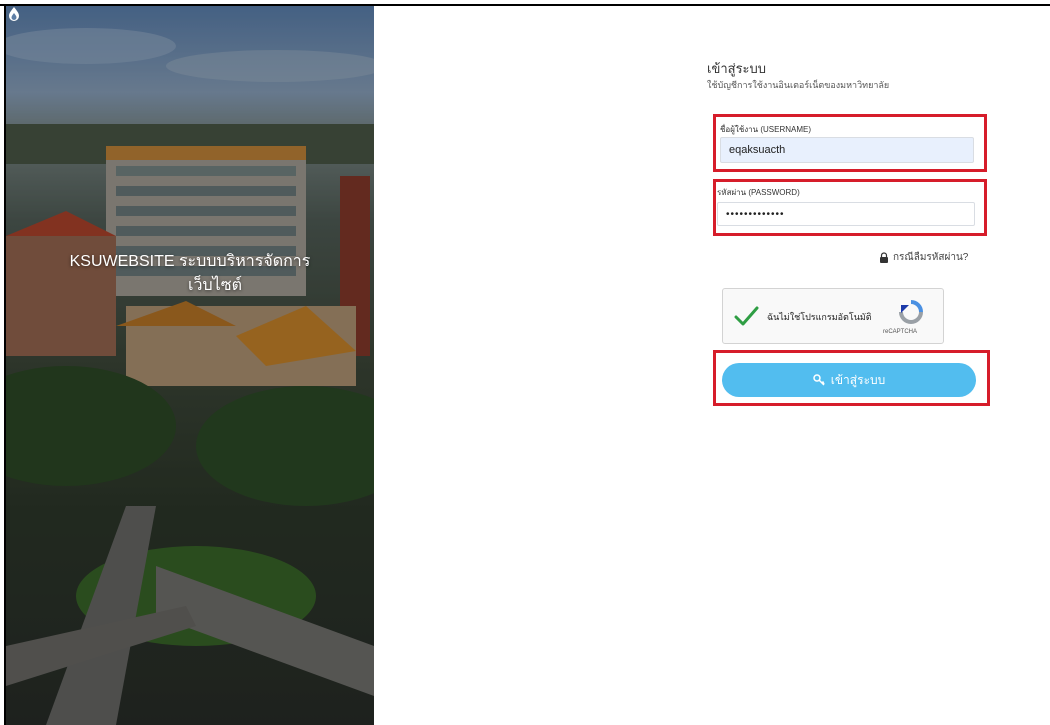  What do you see at coordinates (900, 332) in the screenshot?
I see `recaptcha-brand: reCAPTCHA` at bounding box center [900, 332].